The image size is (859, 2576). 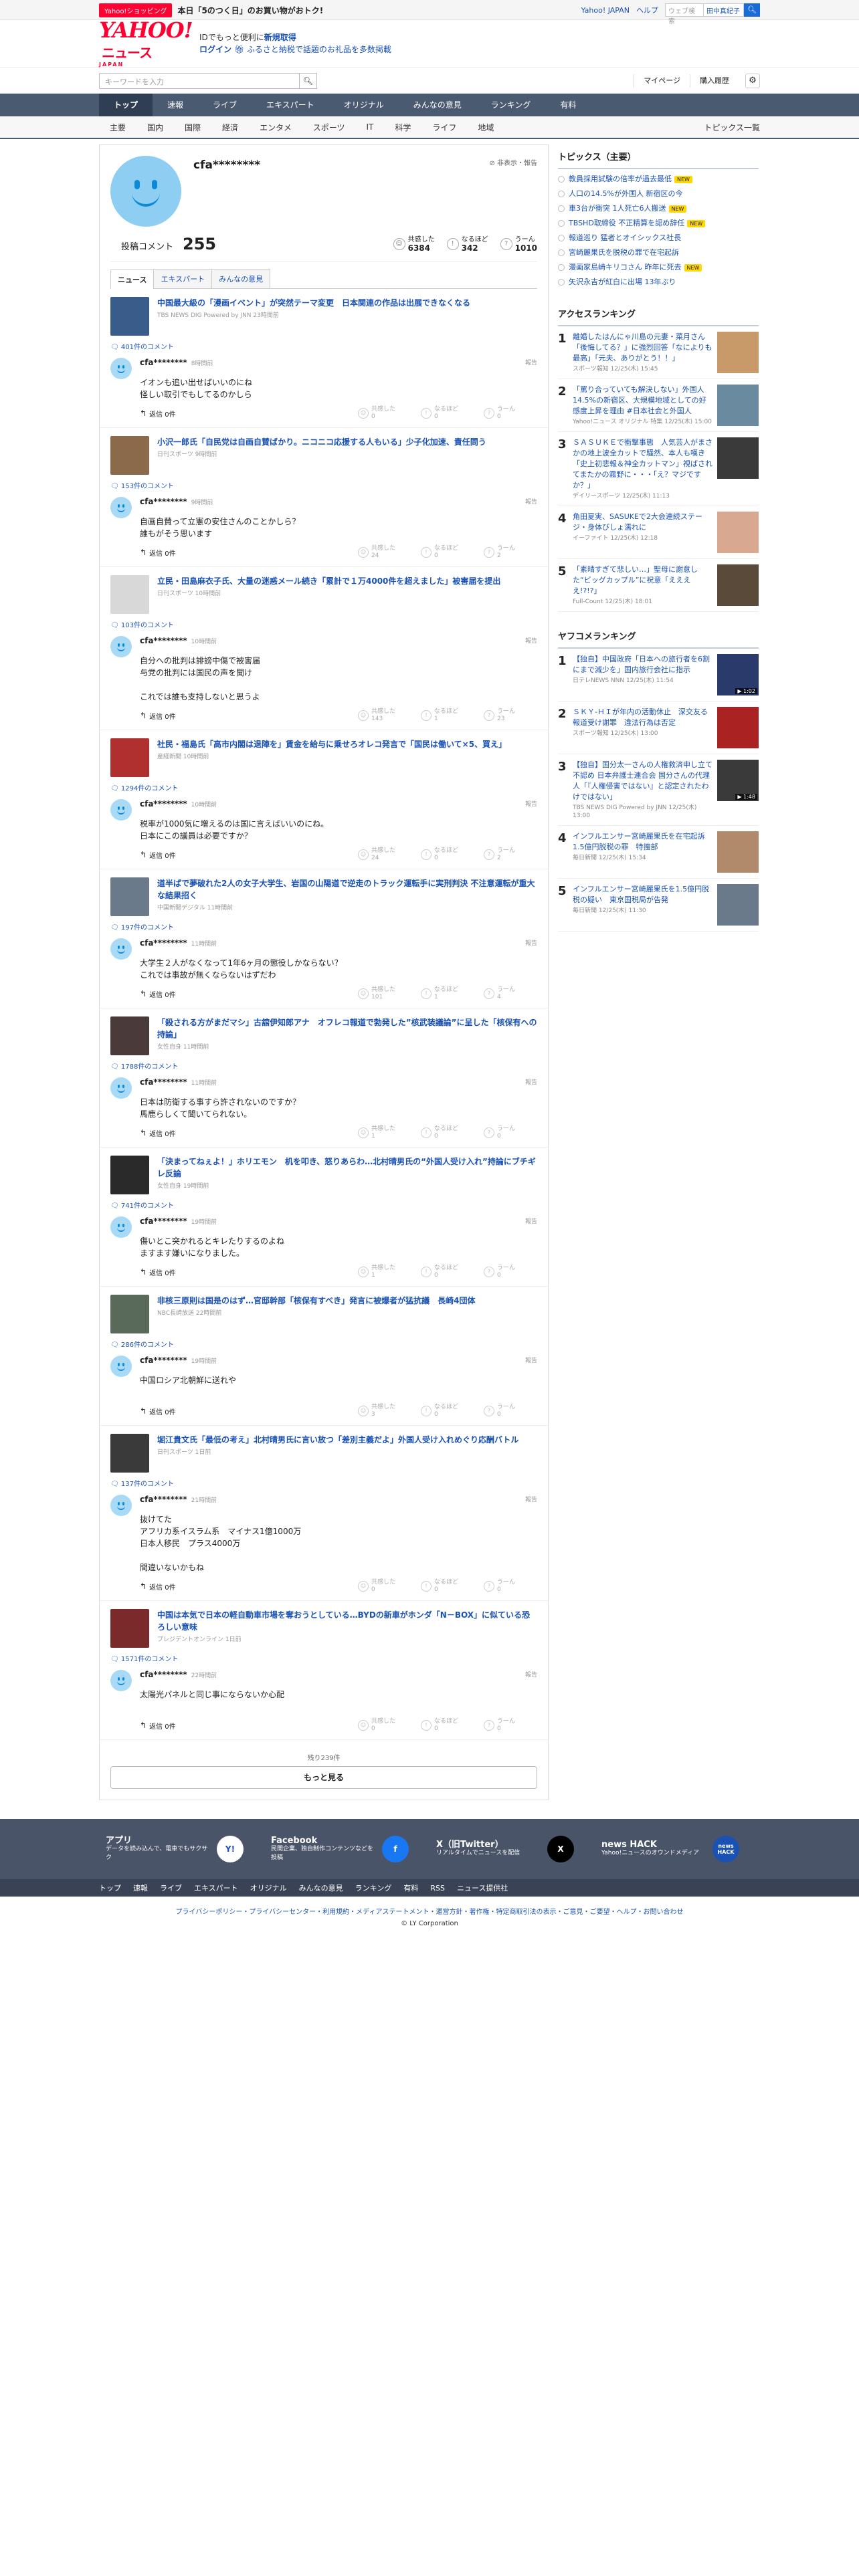 I want to click on footer-nav-2: ライブ, so click(x=171, y=1888).